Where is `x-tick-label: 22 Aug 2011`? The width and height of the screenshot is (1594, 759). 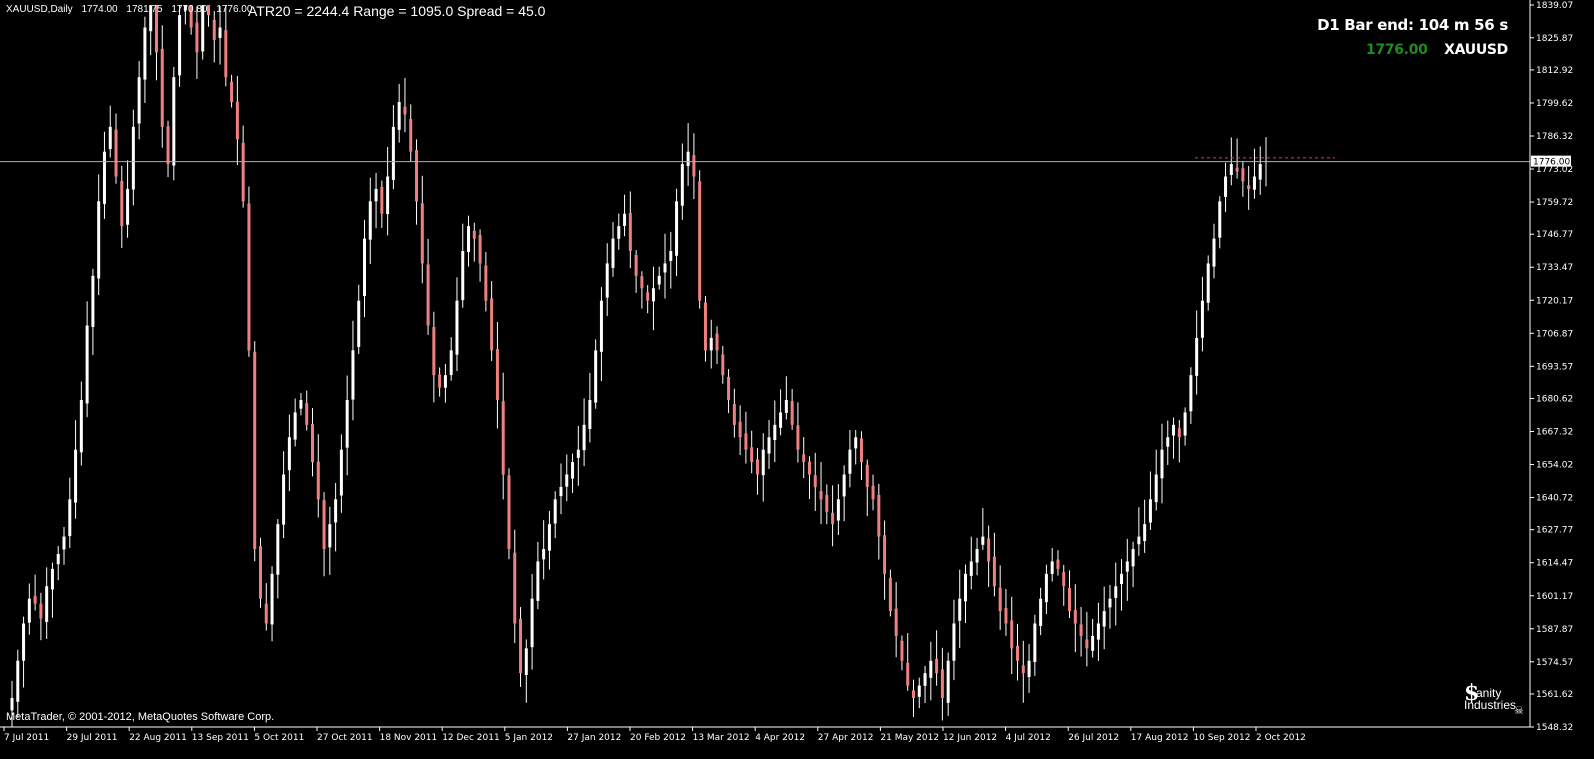 x-tick-label: 22 Aug 2011 is located at coordinates (158, 738).